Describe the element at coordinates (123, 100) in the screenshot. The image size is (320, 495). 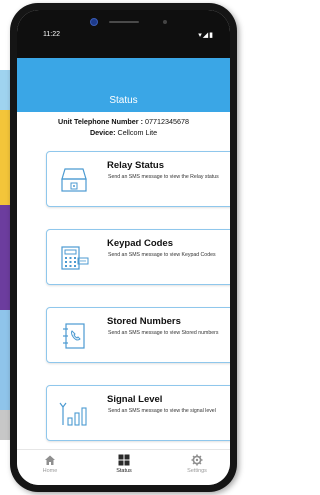
I see `page-title: Status` at that location.